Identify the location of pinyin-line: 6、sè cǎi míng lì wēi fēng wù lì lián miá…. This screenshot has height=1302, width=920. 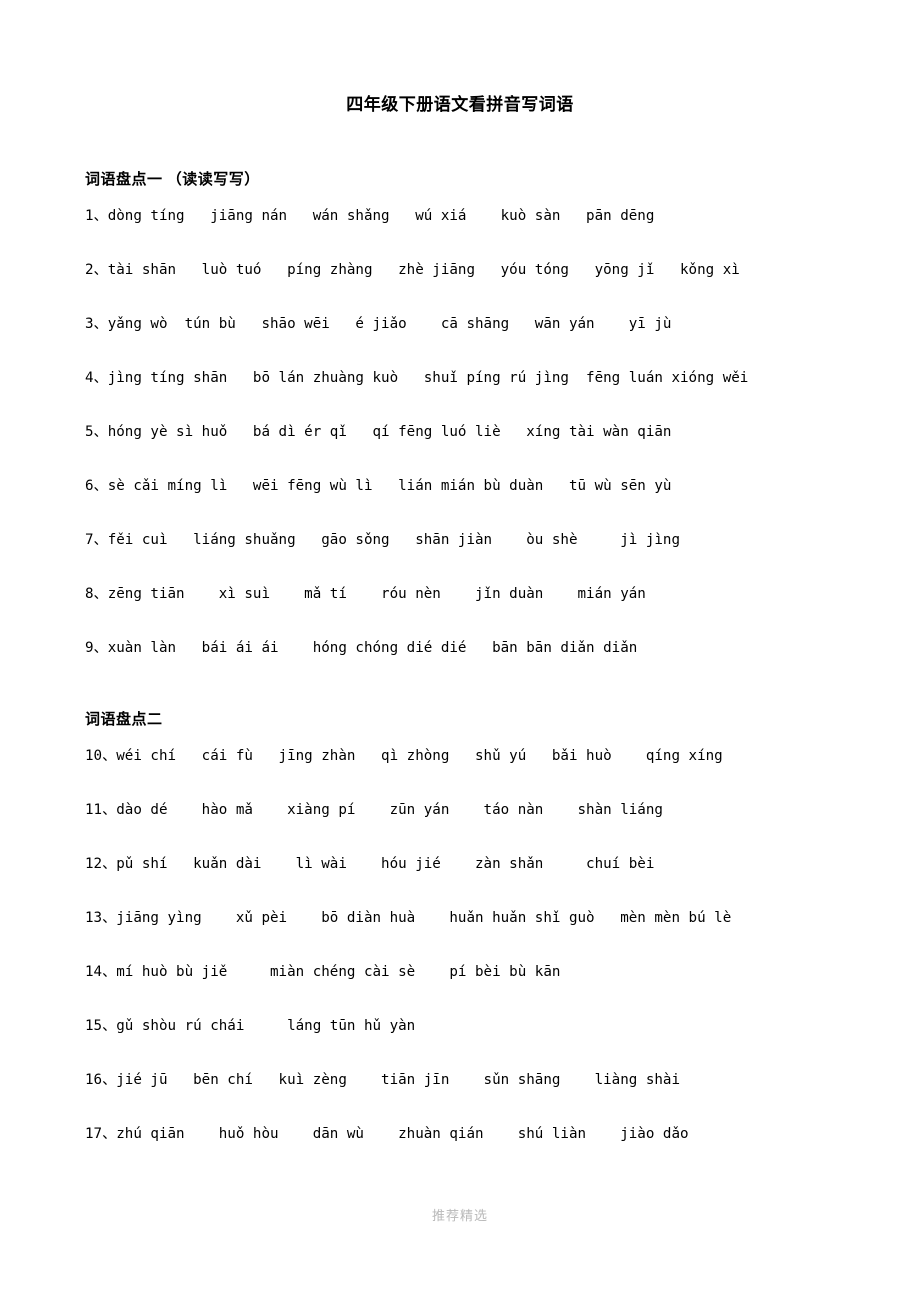
(378, 486).